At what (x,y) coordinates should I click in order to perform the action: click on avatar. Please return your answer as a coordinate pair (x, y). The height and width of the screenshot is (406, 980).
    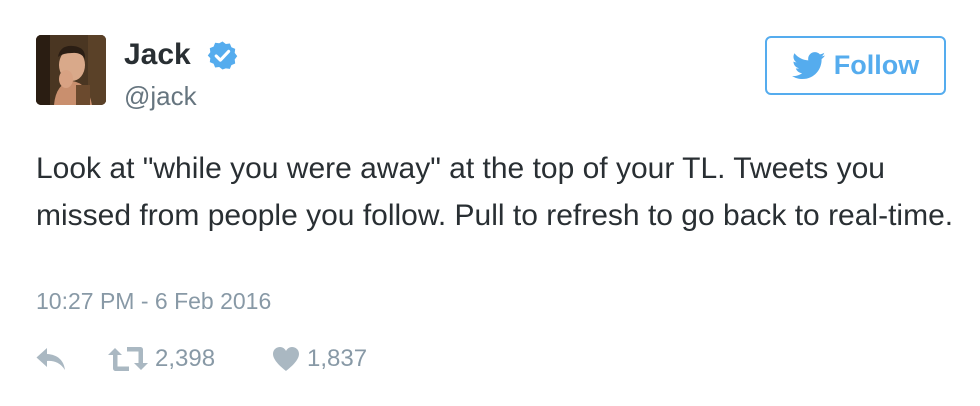
    Looking at the image, I should click on (71, 70).